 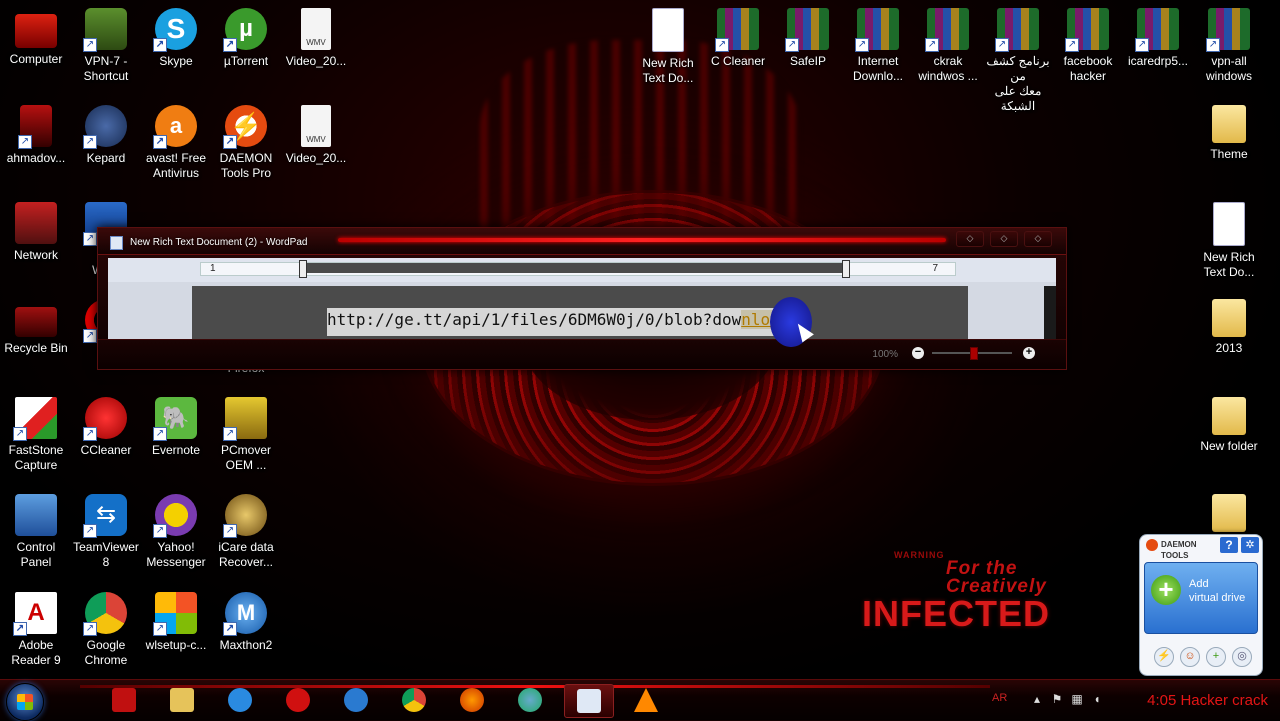 What do you see at coordinates (970, 239) in the screenshot?
I see `minimize-button: ◇` at bounding box center [970, 239].